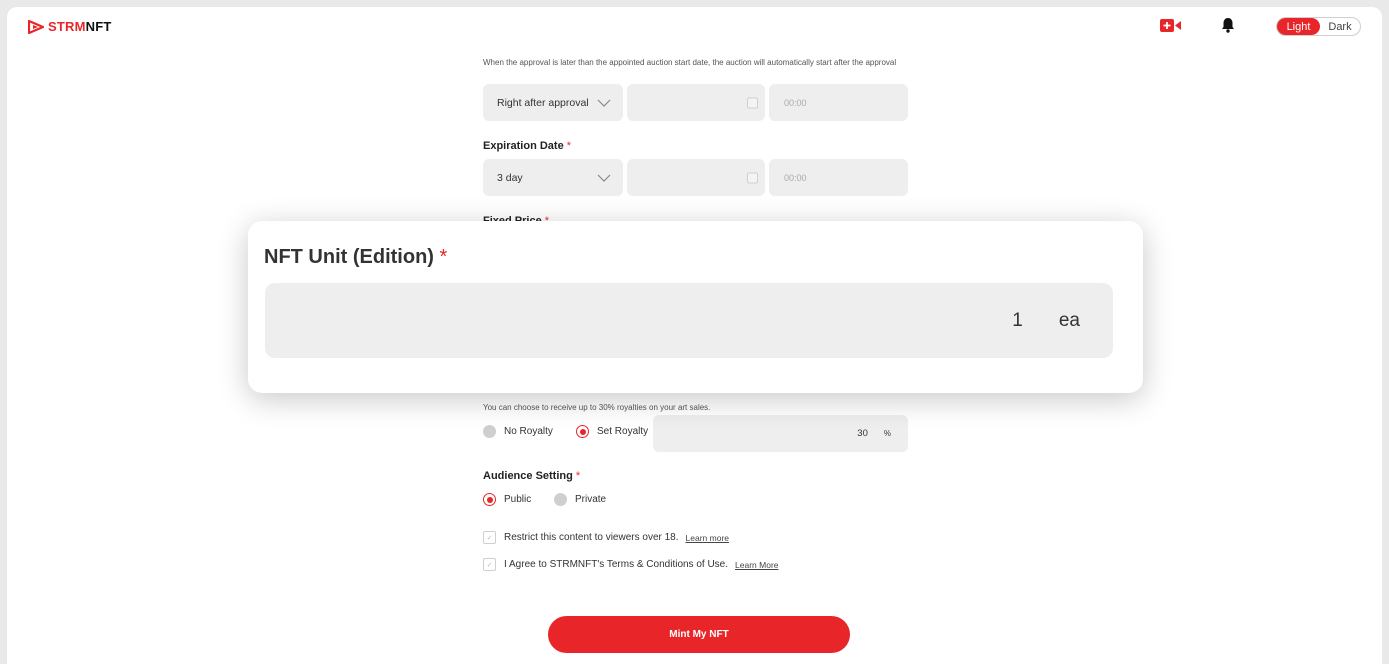 The width and height of the screenshot is (1389, 664). What do you see at coordinates (689, 320) in the screenshot?
I see `nft-unit-input: 1 ea` at bounding box center [689, 320].